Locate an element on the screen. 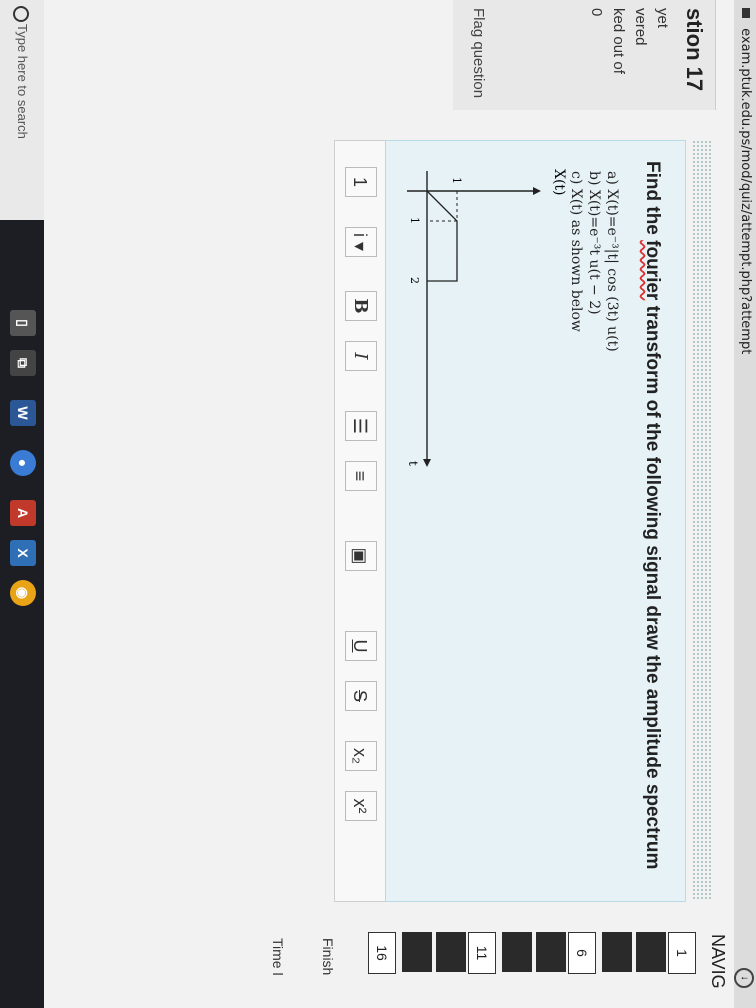 The image size is (756, 1008). lock-icon is located at coordinates (746, 13).